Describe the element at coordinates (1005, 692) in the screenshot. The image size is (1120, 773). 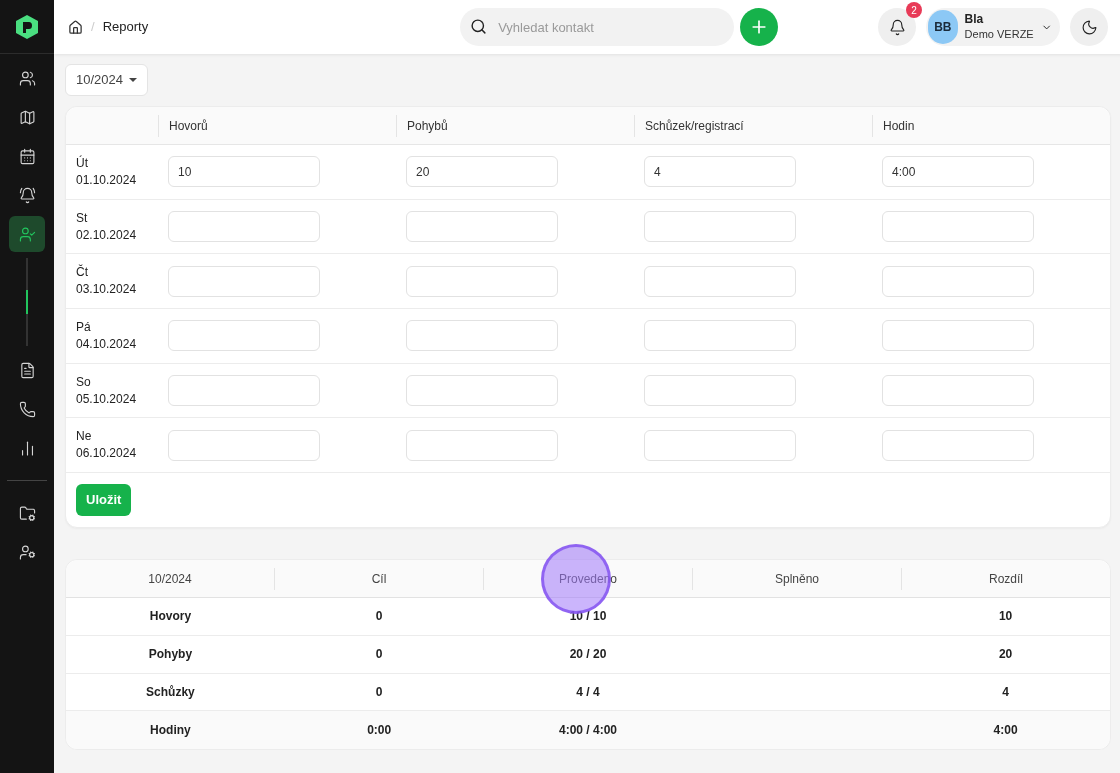
I see `table-cell-text: 4` at that location.